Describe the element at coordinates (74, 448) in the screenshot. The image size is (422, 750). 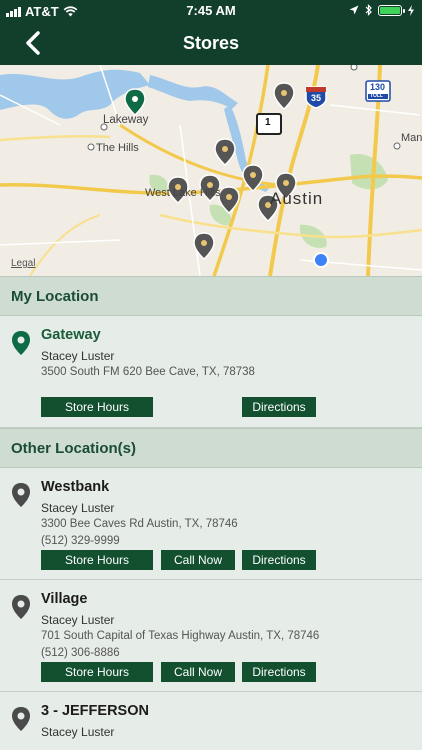
I see `section-label: Other Location(s)` at that location.